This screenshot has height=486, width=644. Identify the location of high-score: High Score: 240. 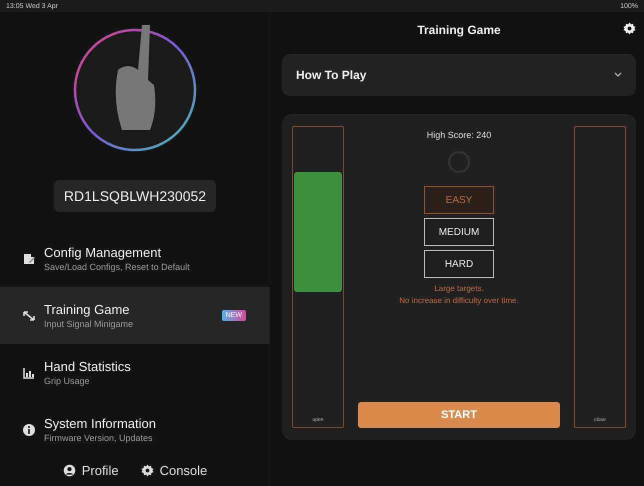
(459, 135).